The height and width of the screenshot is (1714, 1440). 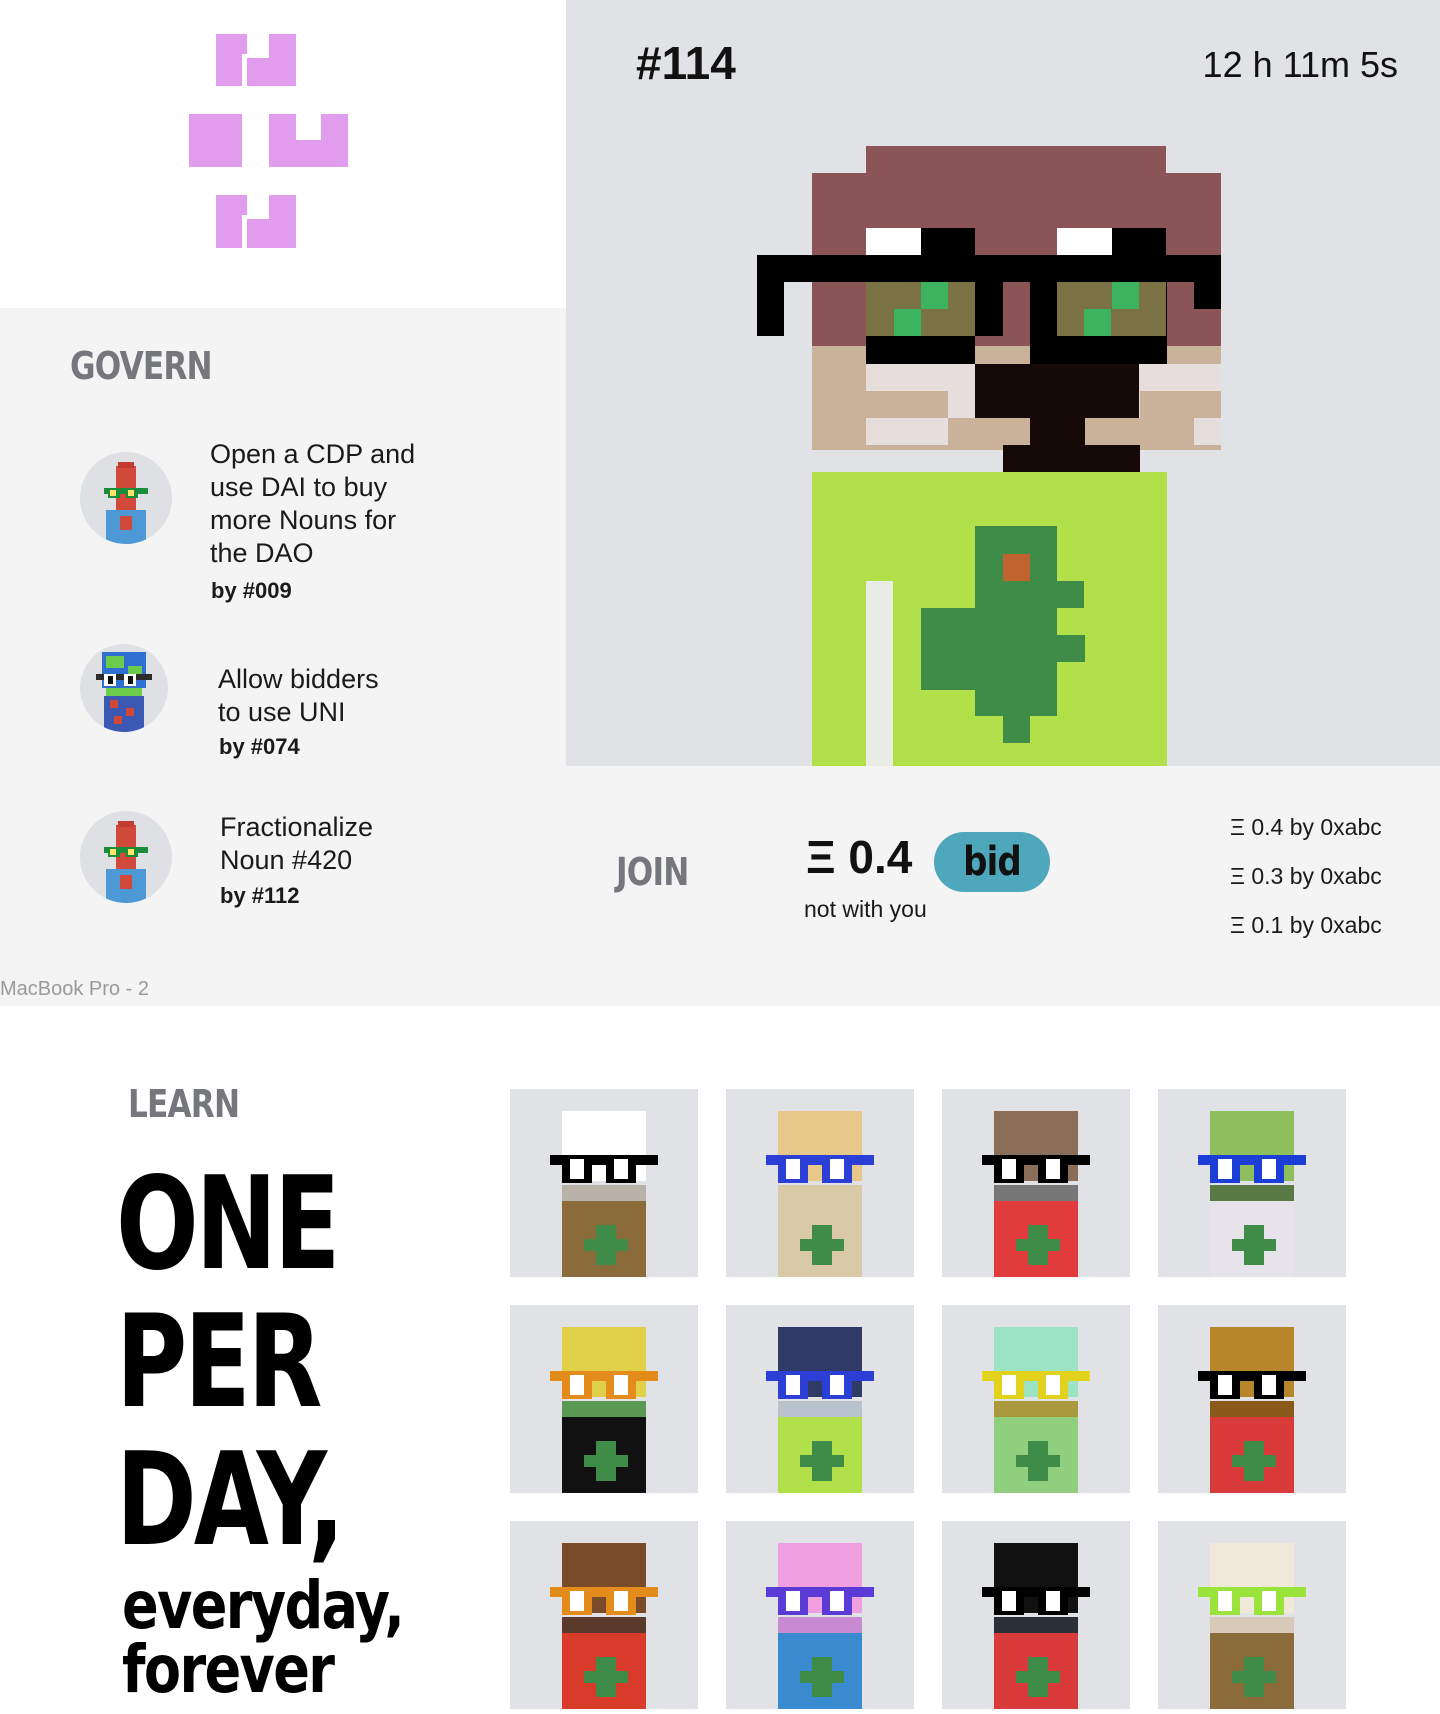 What do you see at coordinates (1300, 64) in the screenshot?
I see `auction-countdown: 12 h 11m 5s` at bounding box center [1300, 64].